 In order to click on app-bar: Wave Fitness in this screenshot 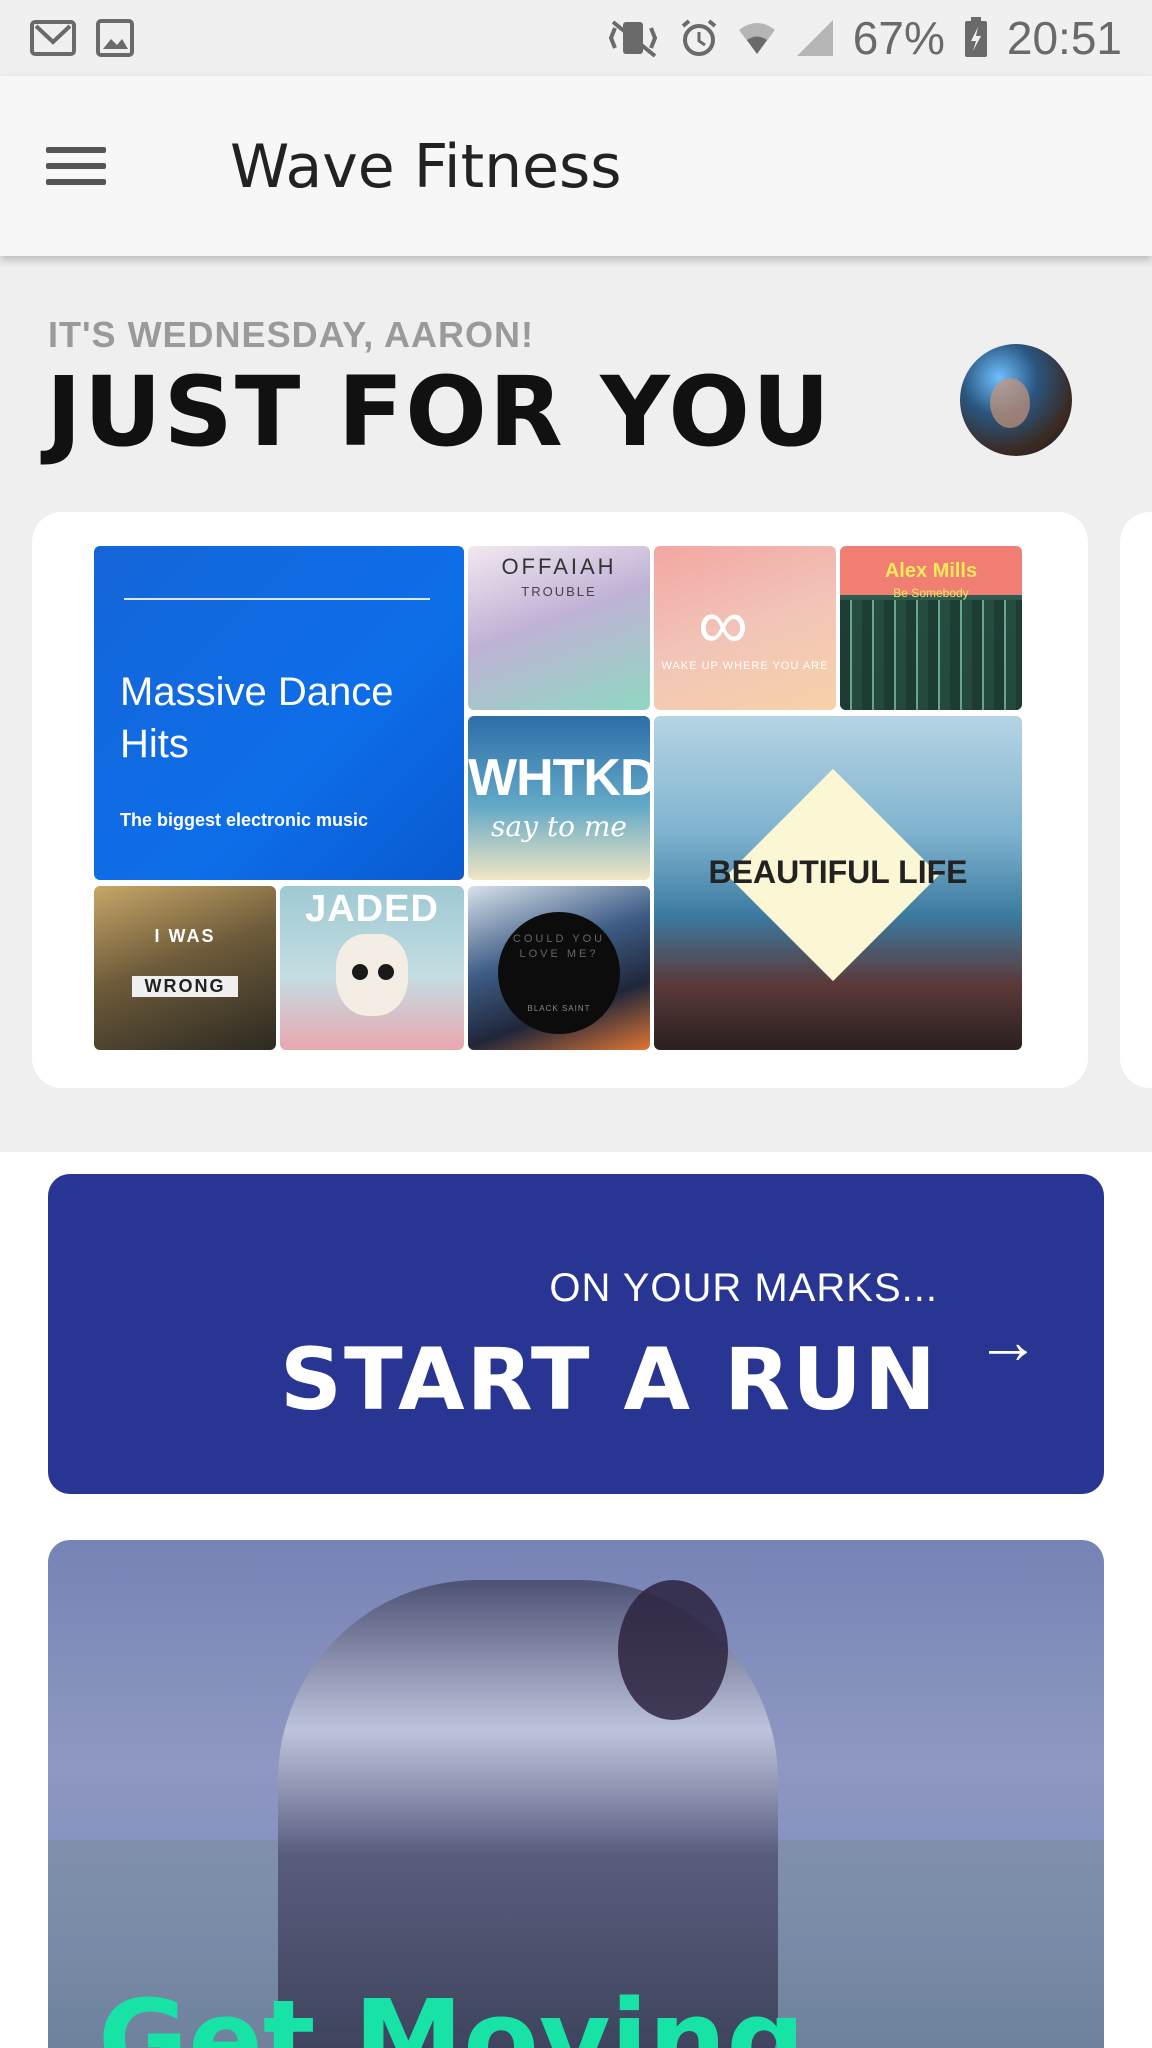, I will do `click(576, 166)`.